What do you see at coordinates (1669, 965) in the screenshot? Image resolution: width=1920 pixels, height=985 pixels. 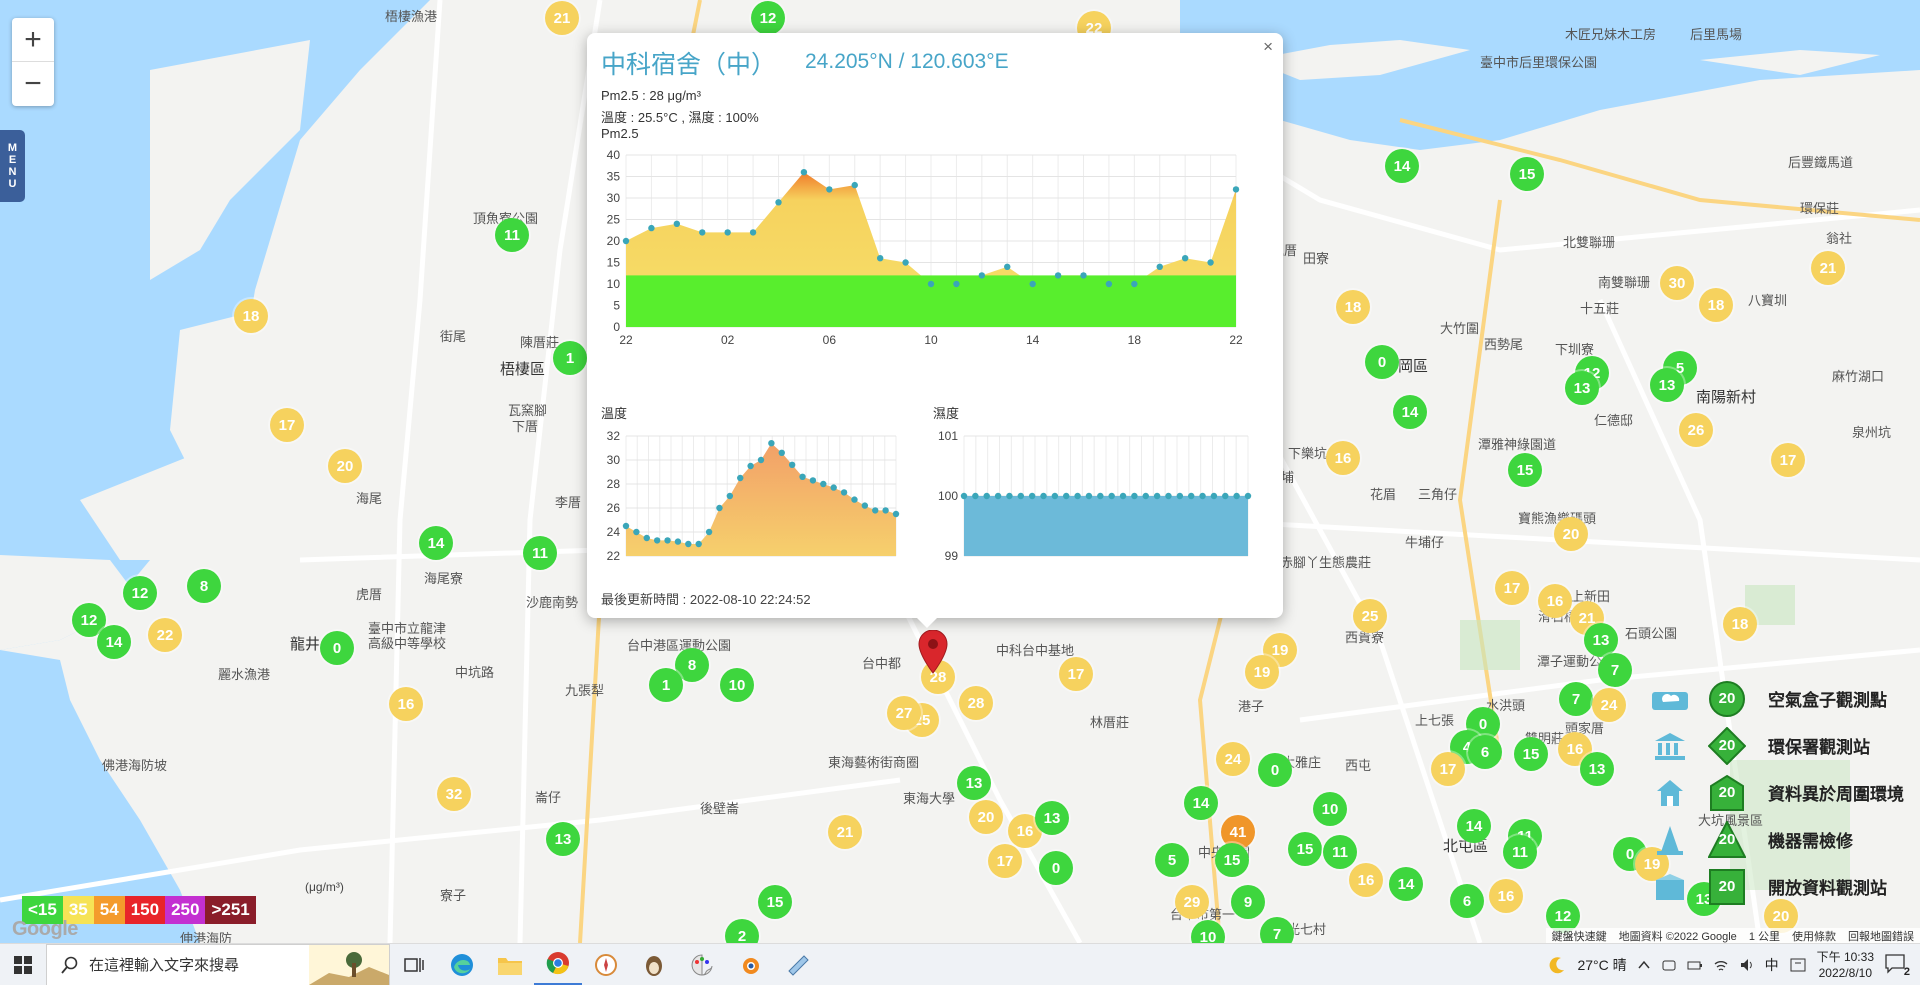 I see `meet-now-icon` at bounding box center [1669, 965].